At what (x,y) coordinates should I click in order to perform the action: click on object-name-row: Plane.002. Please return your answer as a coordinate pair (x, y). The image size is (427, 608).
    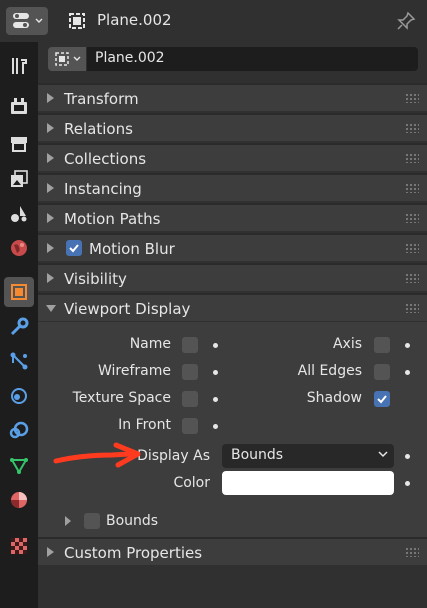
    Looking at the image, I should click on (233, 59).